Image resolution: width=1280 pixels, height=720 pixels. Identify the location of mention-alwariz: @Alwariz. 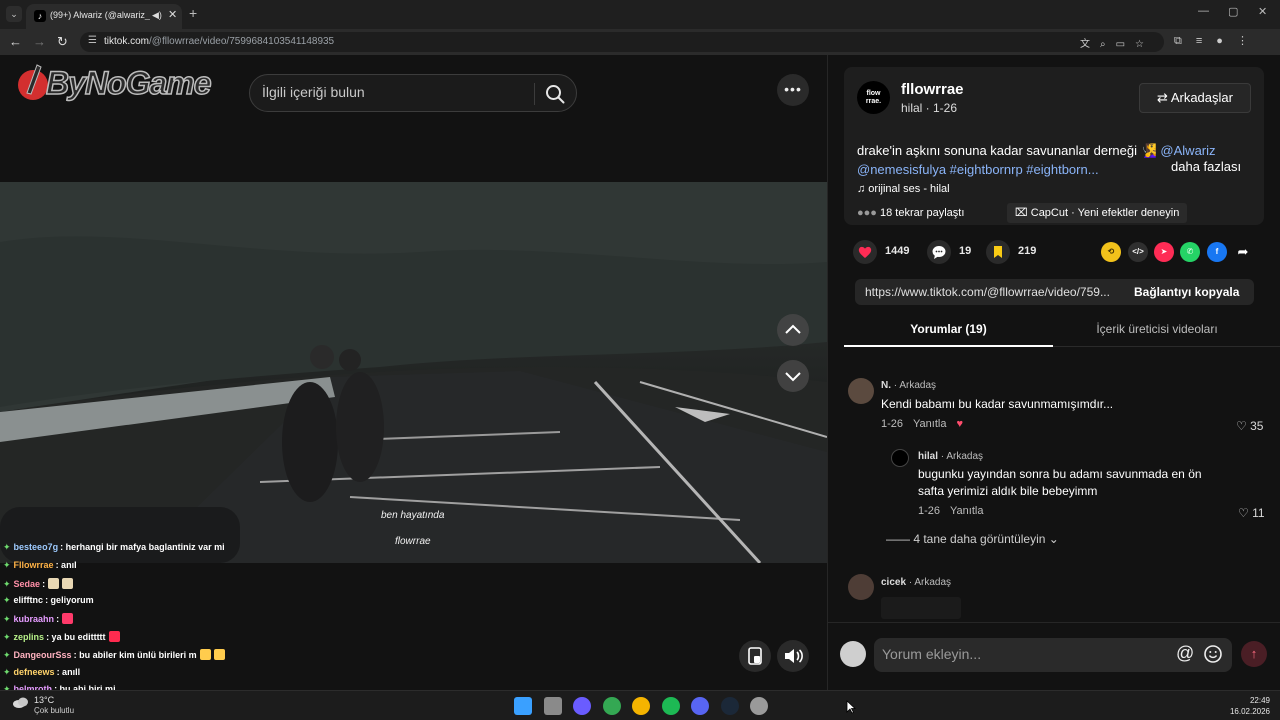
(1187, 150).